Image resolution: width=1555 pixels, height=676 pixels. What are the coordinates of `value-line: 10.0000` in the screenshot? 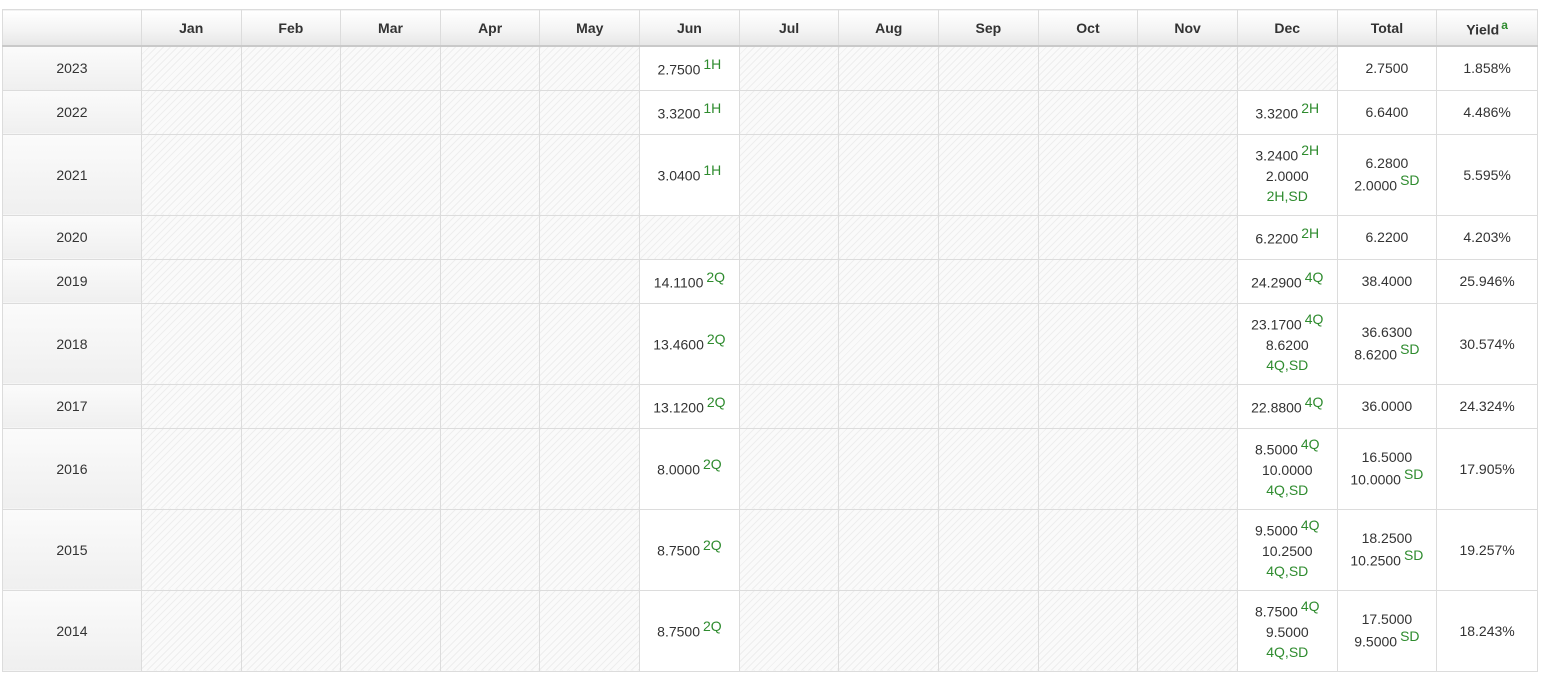 It's located at (1287, 470).